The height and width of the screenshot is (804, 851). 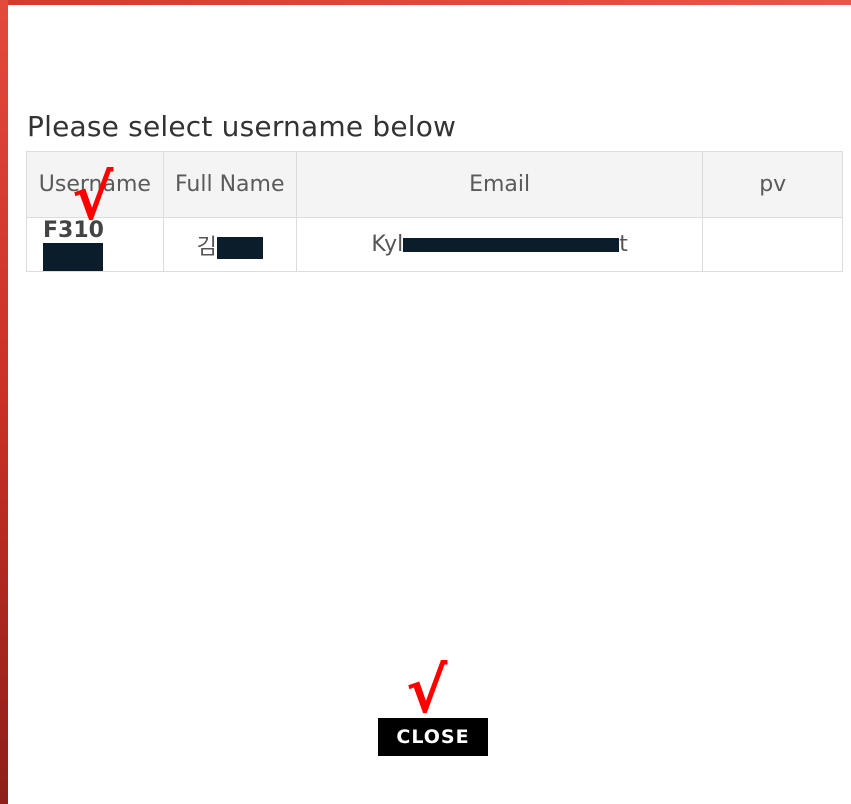 I want to click on email-prefix-text: Kyl, so click(x=387, y=244).